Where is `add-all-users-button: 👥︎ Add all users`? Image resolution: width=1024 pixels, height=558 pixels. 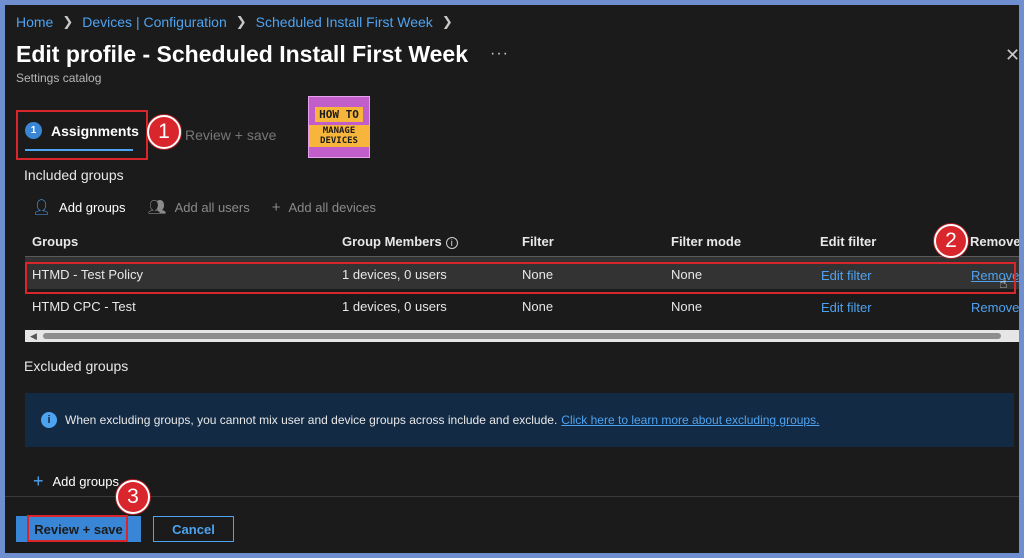 add-all-users-button: 👥︎ Add all users is located at coordinates (199, 207).